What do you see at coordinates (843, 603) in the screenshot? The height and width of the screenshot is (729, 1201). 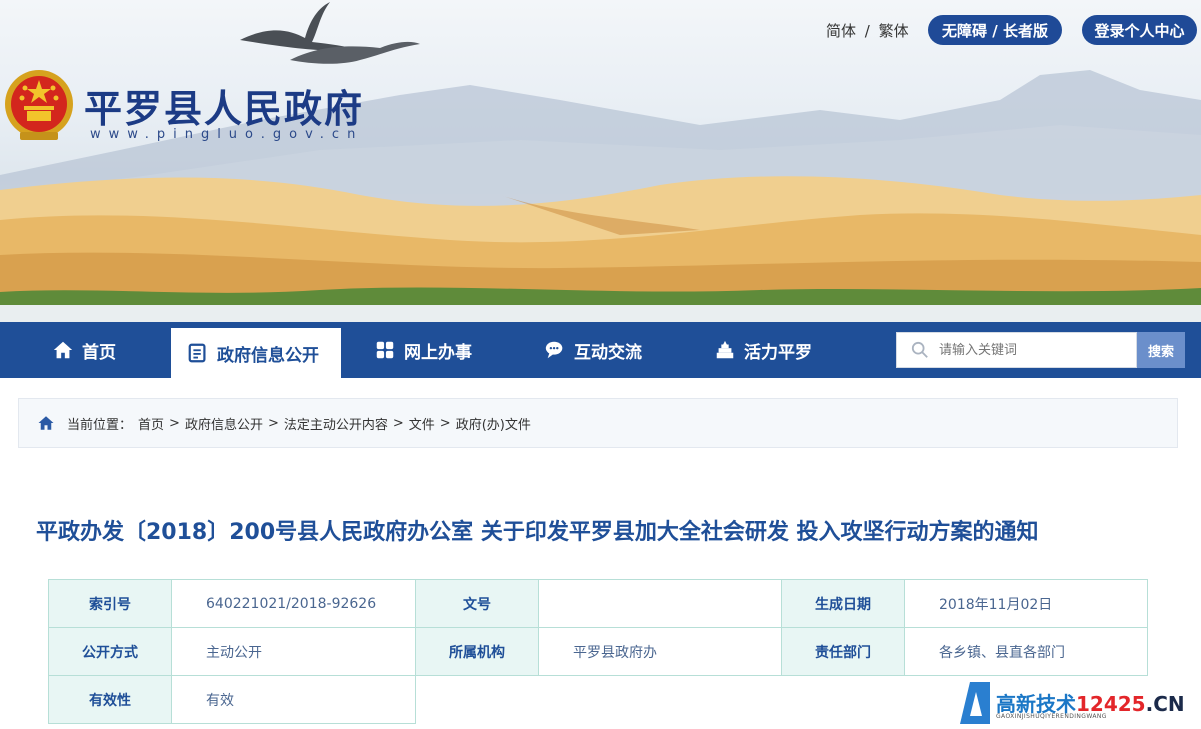 I see `meta-key-generated-date: 生成日期` at bounding box center [843, 603].